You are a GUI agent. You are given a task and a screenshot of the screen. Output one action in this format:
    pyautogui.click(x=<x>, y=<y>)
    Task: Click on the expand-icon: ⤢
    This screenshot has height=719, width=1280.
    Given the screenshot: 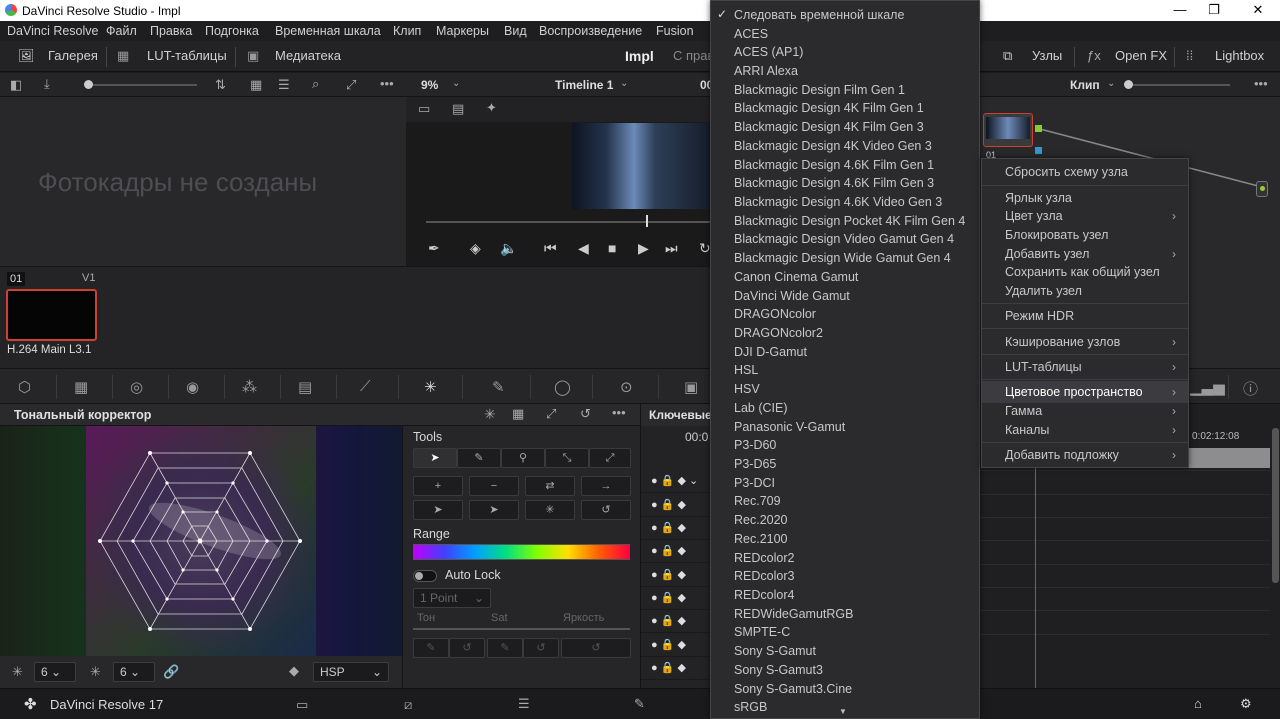 What is the action you would take?
    pyautogui.click(x=551, y=414)
    